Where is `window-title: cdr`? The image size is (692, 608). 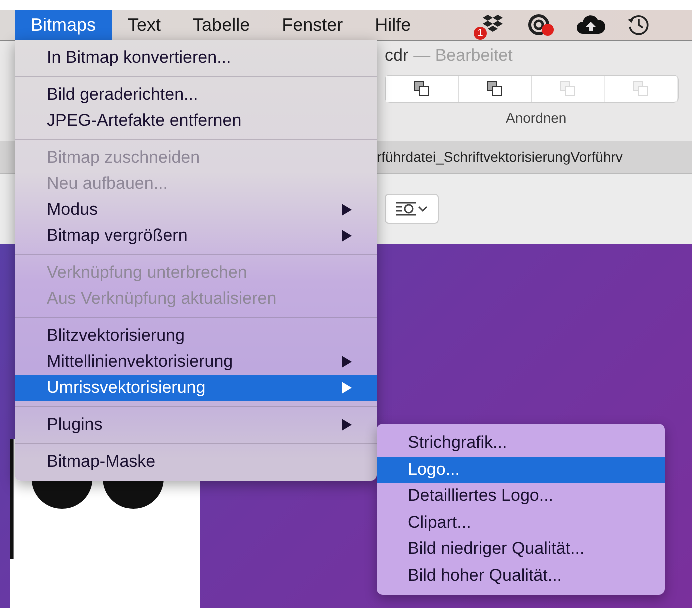 window-title: cdr is located at coordinates (397, 56).